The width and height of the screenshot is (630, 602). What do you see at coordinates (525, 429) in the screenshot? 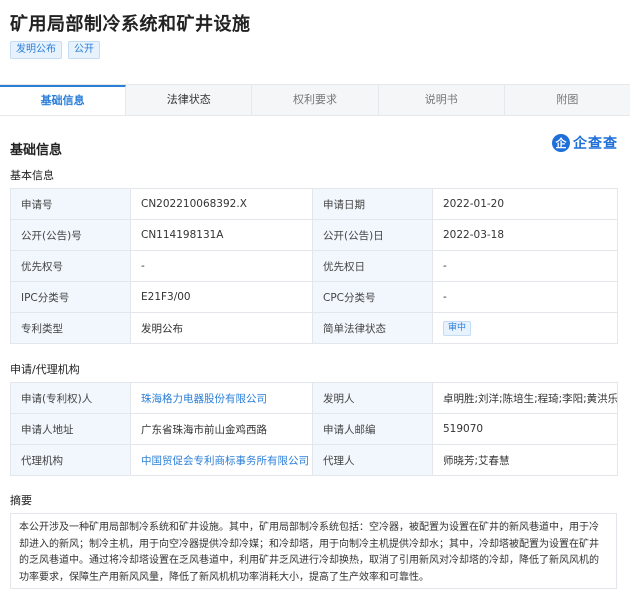
I see `field-value: 519070` at bounding box center [525, 429].